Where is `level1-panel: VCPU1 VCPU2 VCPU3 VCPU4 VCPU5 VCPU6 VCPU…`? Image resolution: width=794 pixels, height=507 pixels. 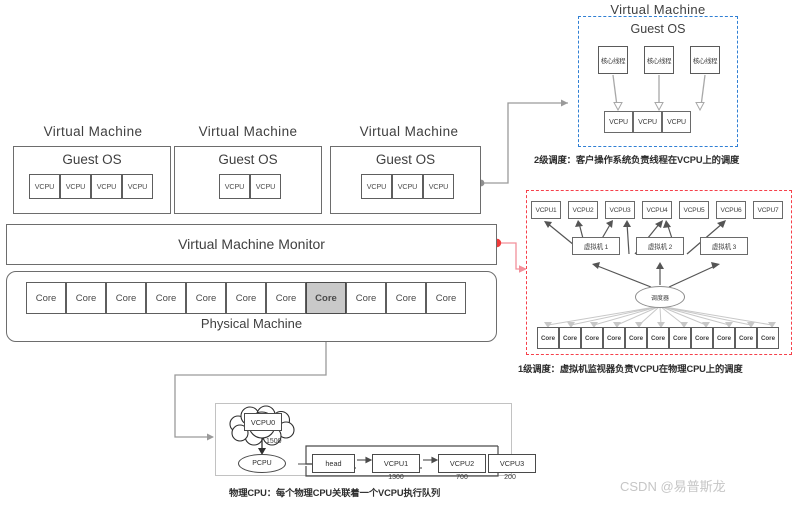 level1-panel: VCPU1 VCPU2 VCPU3 VCPU4 VCPU5 VCPU6 VCPU… is located at coordinates (659, 272).